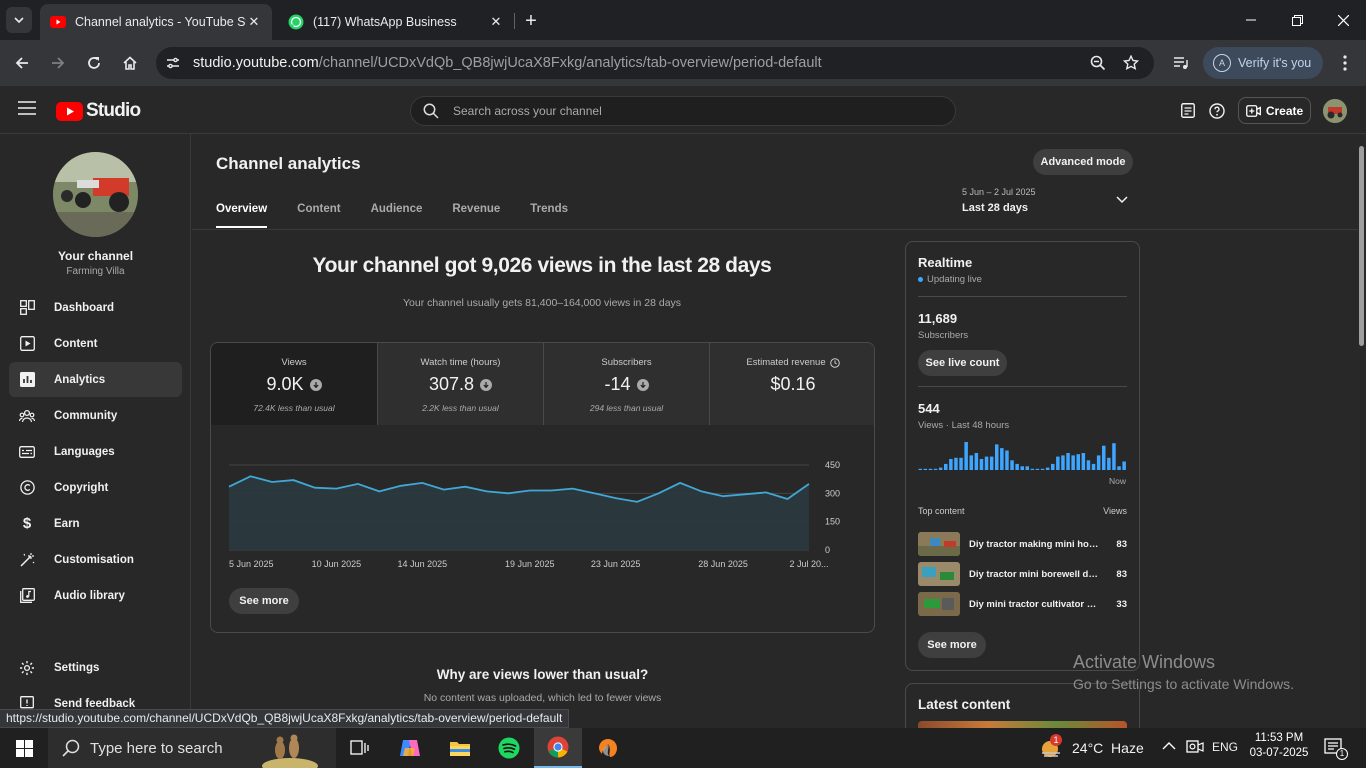 The image size is (1366, 768). Describe the element at coordinates (1279, 745) in the screenshot. I see `system-clock: 11:53 PM 03-07-2025` at that location.